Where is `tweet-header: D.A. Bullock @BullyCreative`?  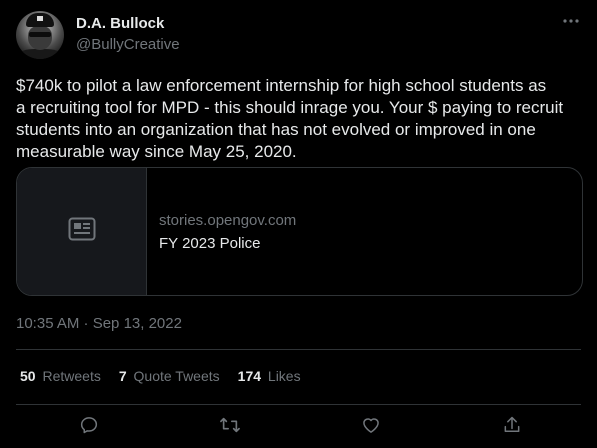 tweet-header: D.A. Bullock @BullyCreative is located at coordinates (298, 35).